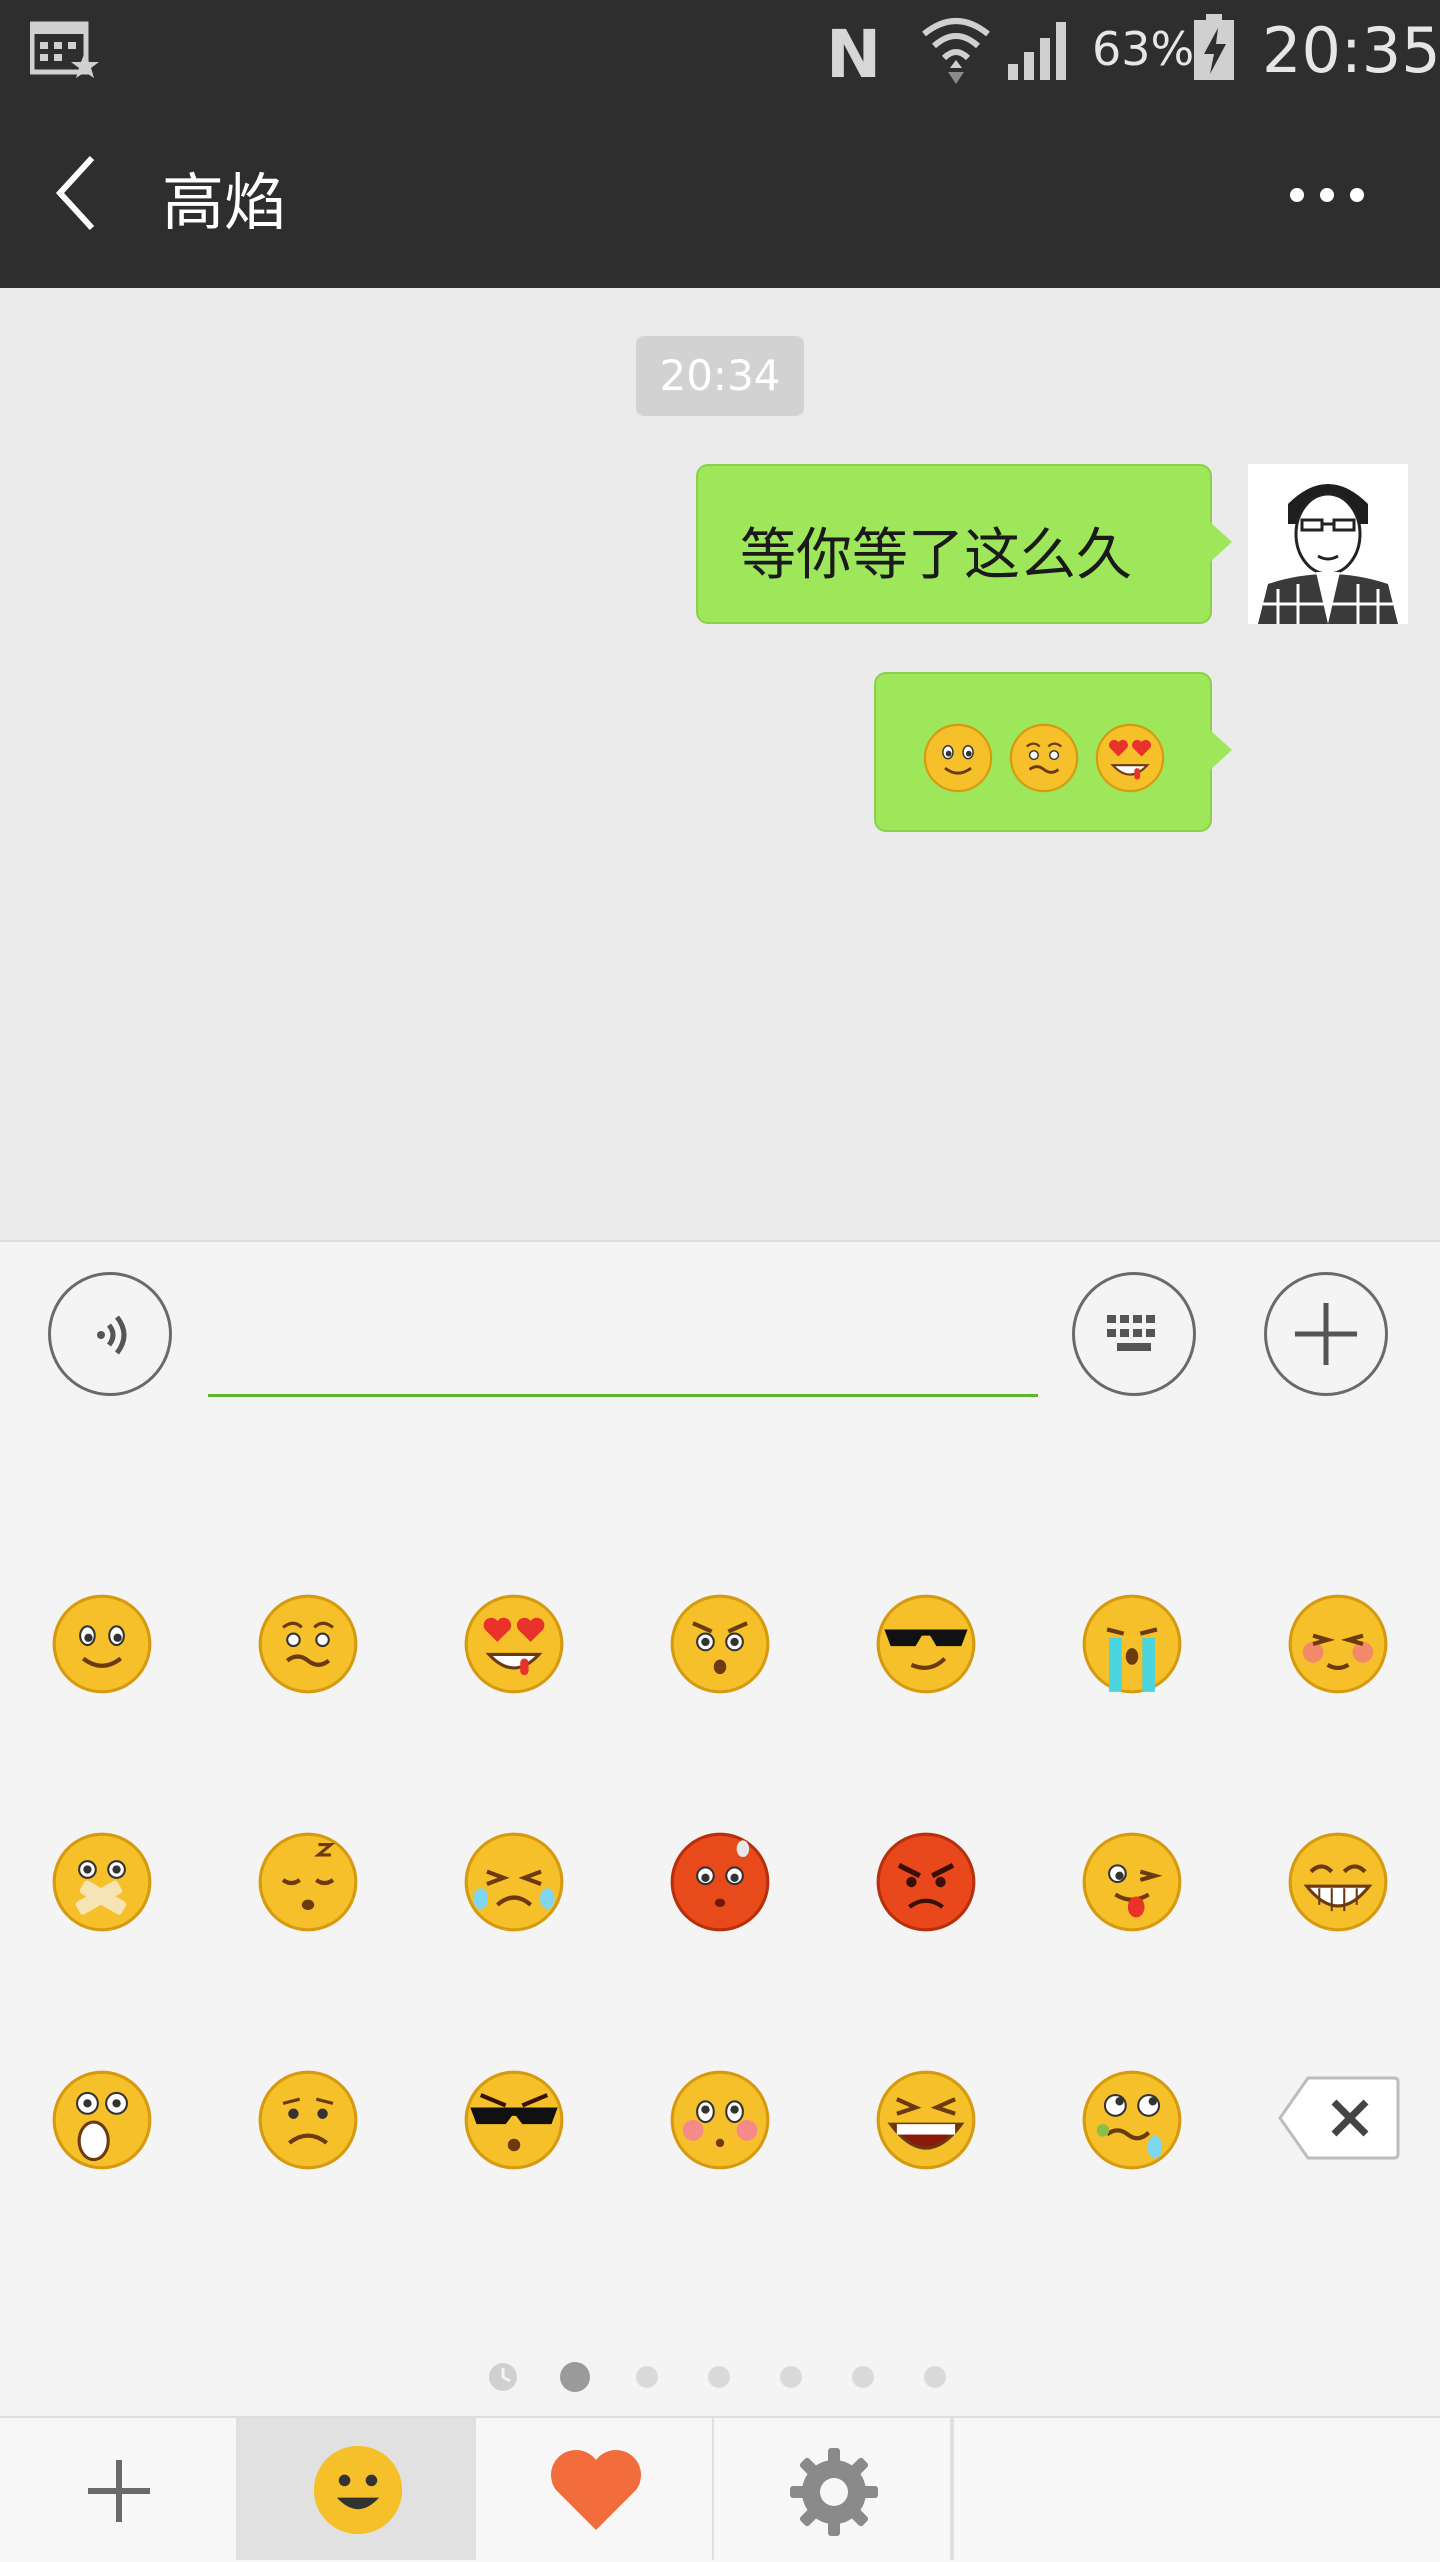 The image size is (1440, 2562). Describe the element at coordinates (1339, 2118) in the screenshot. I see `backspace-icon` at that location.